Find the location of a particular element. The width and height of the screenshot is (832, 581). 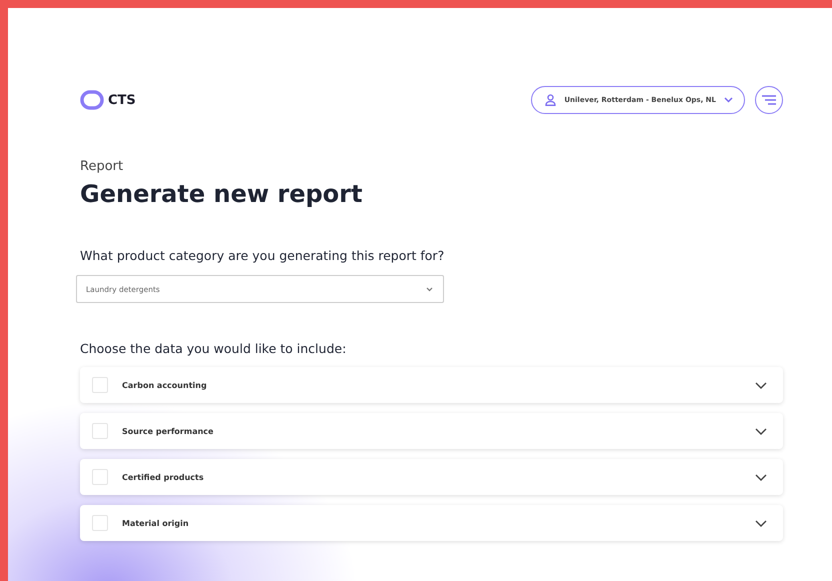

option-label: Carbon accounting is located at coordinates (165, 385).